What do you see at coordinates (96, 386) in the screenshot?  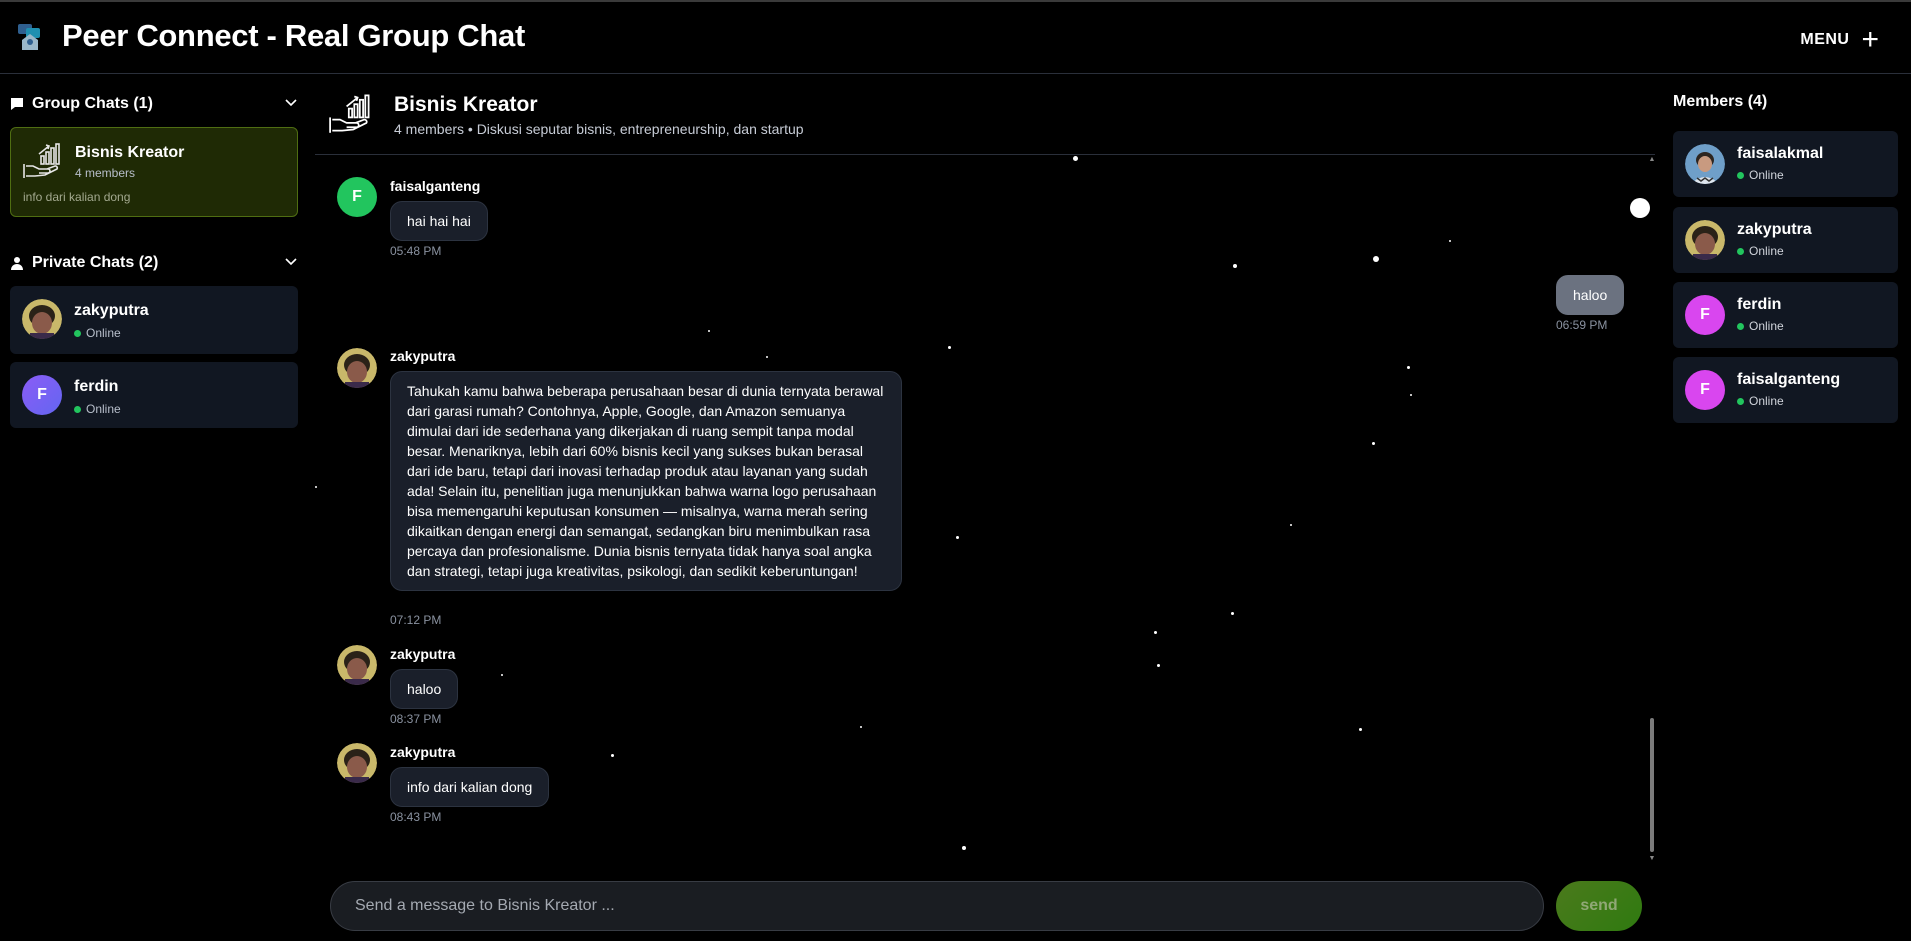 I see `private-chat-name: ferdin` at bounding box center [96, 386].